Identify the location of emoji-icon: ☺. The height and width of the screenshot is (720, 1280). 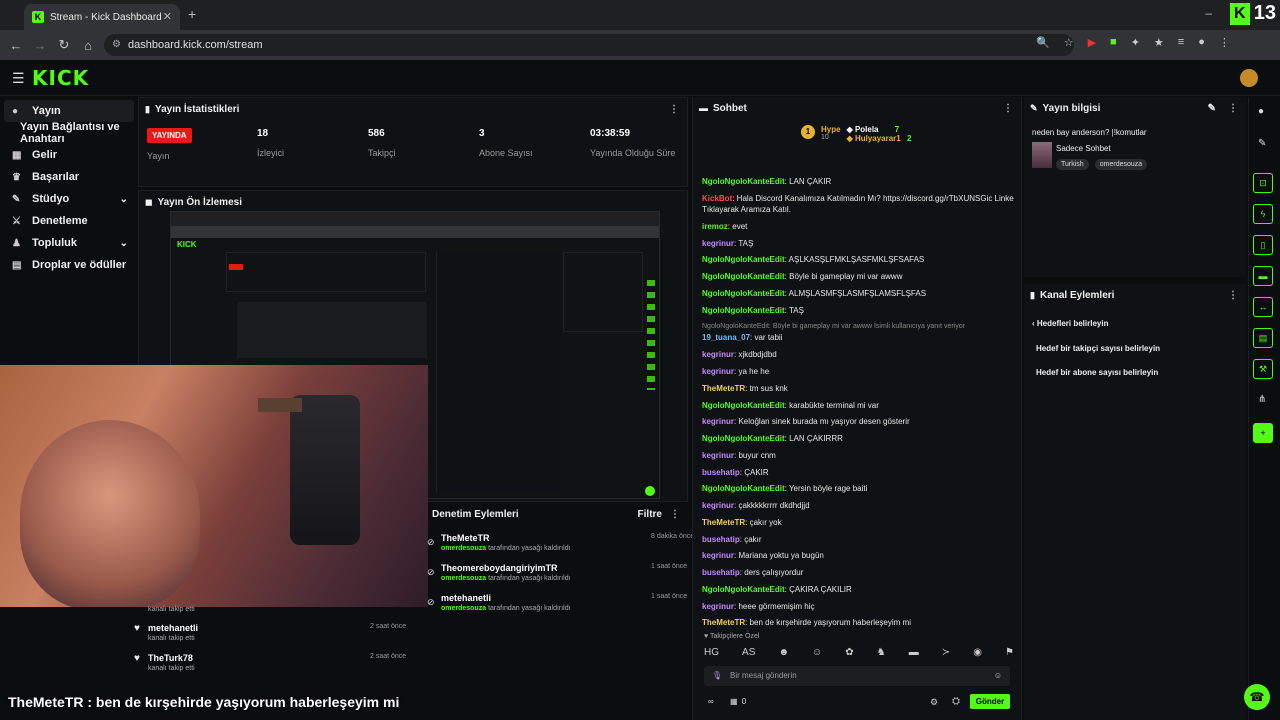
(998, 676).